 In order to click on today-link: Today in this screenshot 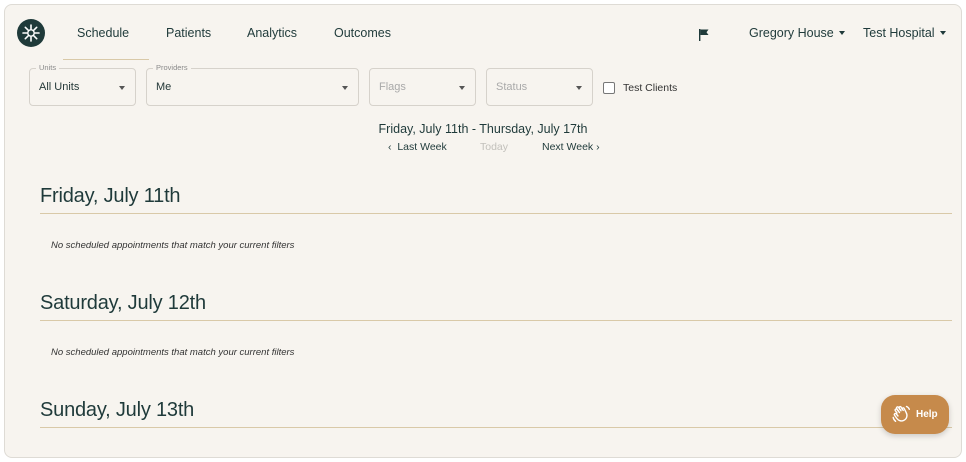, I will do `click(494, 147)`.